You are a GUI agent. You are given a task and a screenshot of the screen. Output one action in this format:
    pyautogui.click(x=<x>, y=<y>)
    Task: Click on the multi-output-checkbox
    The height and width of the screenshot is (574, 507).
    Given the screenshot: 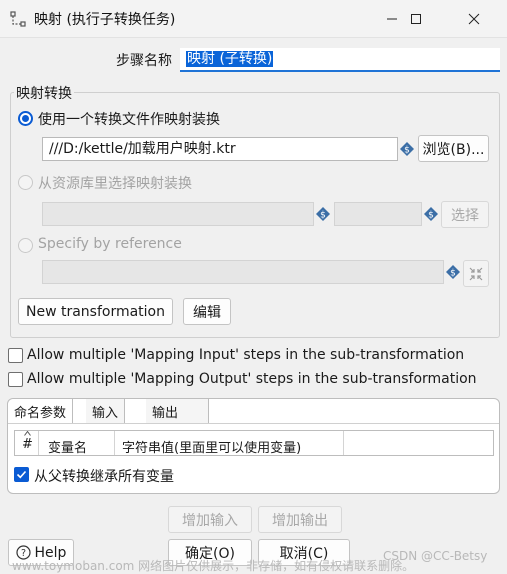 What is the action you would take?
    pyautogui.click(x=15, y=379)
    